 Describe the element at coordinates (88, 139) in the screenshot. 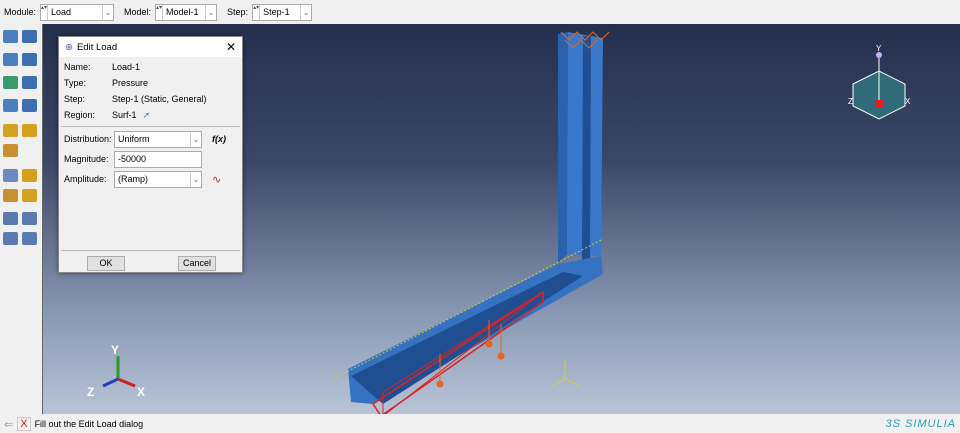

I see `distribution-label: Distribution:` at that location.